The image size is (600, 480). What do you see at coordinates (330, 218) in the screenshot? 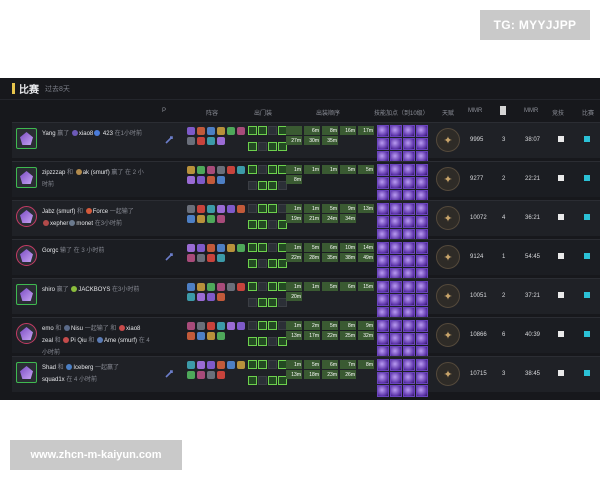
I see `timed-item-icon: 24m` at bounding box center [330, 218].